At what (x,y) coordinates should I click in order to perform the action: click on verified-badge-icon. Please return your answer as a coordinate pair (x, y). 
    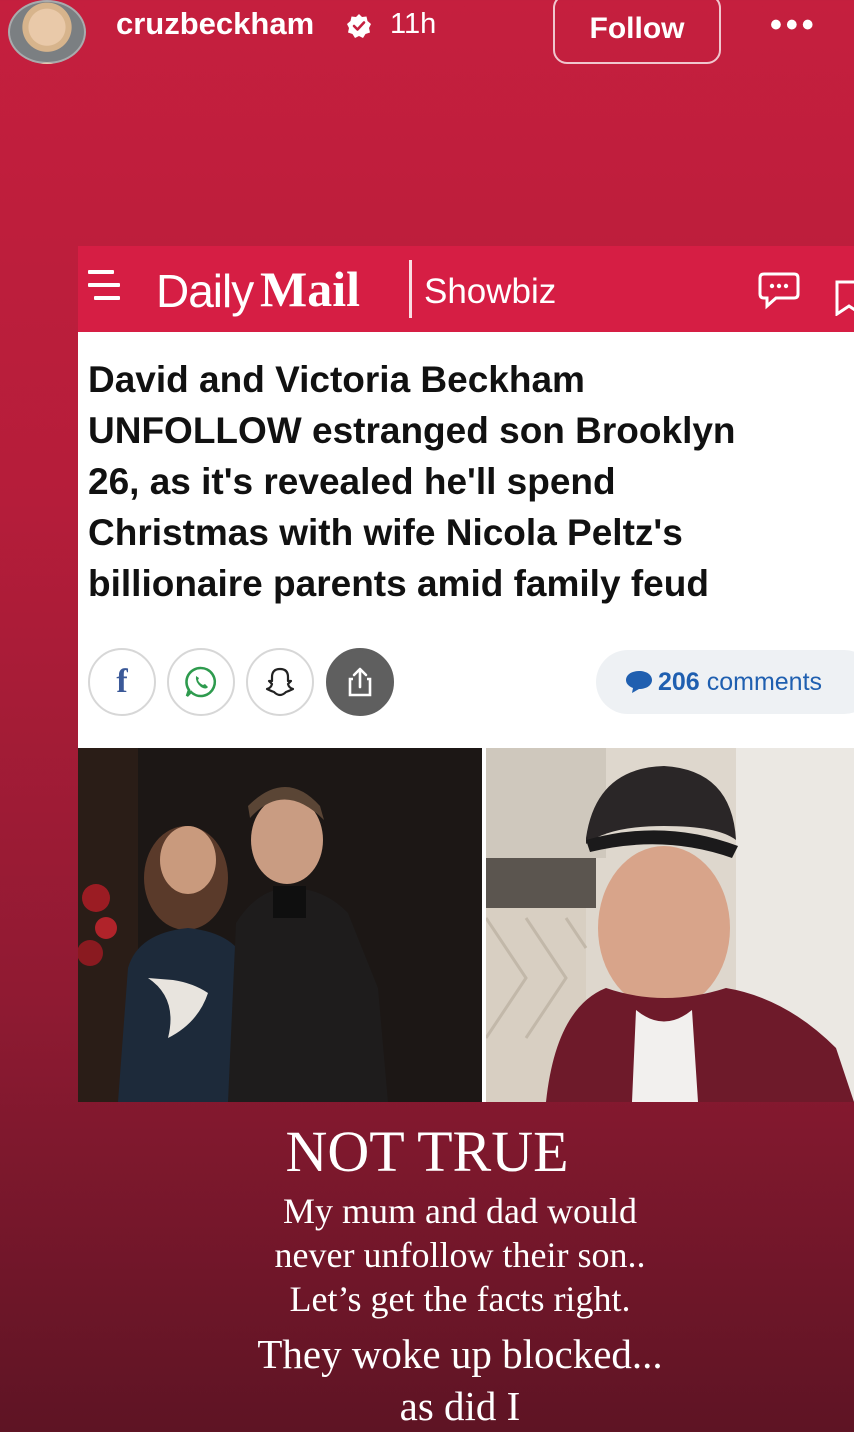
    Looking at the image, I should click on (359, 26).